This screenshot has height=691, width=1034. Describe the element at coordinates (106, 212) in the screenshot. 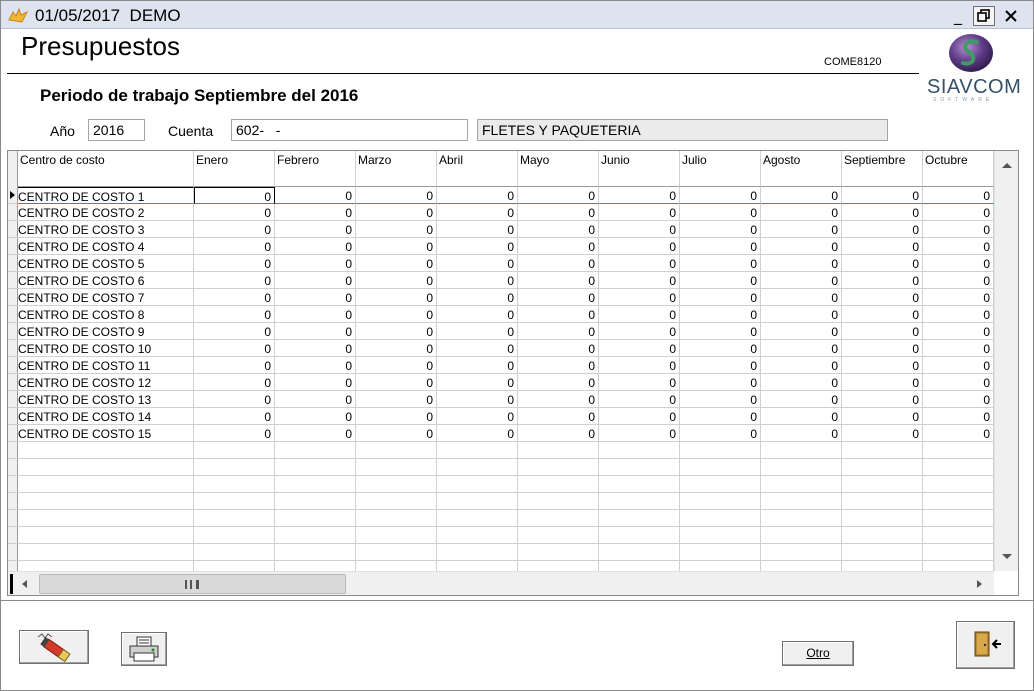

I see `cost-center-cell: CENTRO DE COSTO 2` at that location.